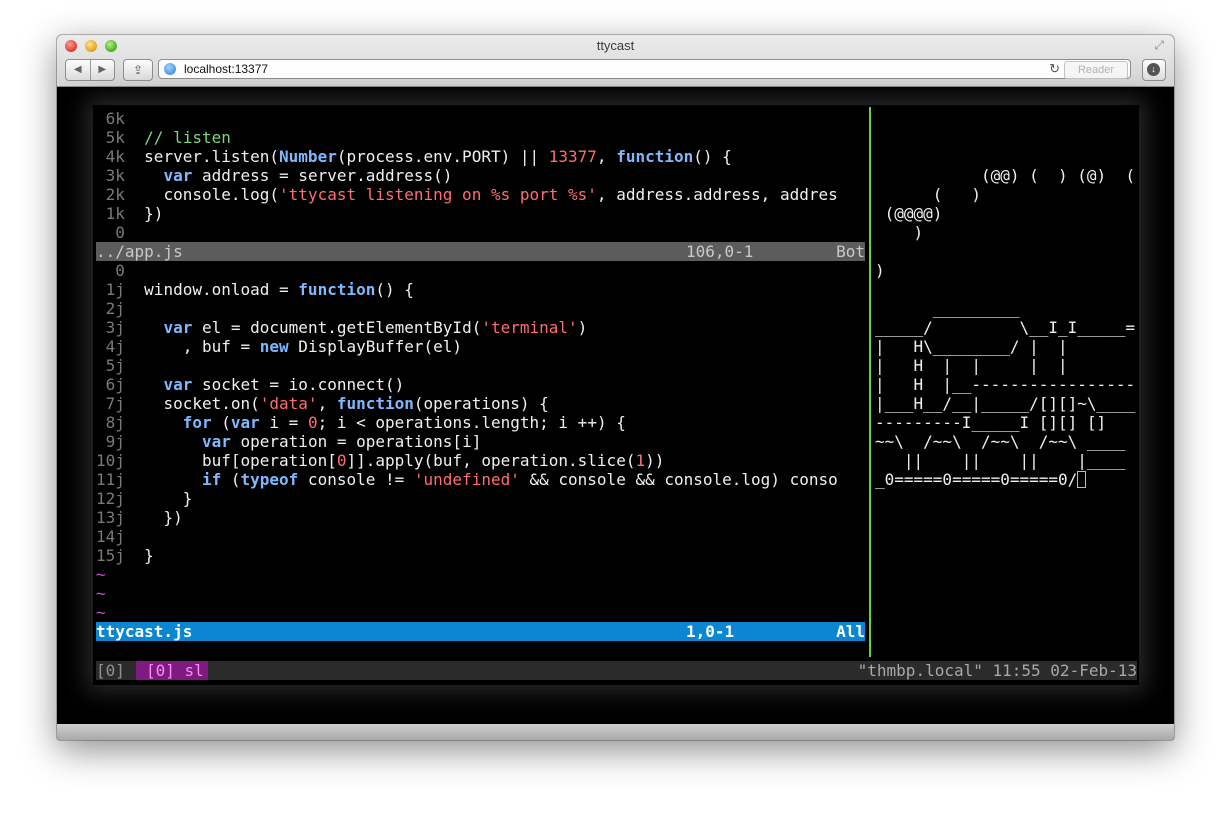 The width and height of the screenshot is (1231, 819). Describe the element at coordinates (274, 346) in the screenshot. I see `code-token: new` at that location.